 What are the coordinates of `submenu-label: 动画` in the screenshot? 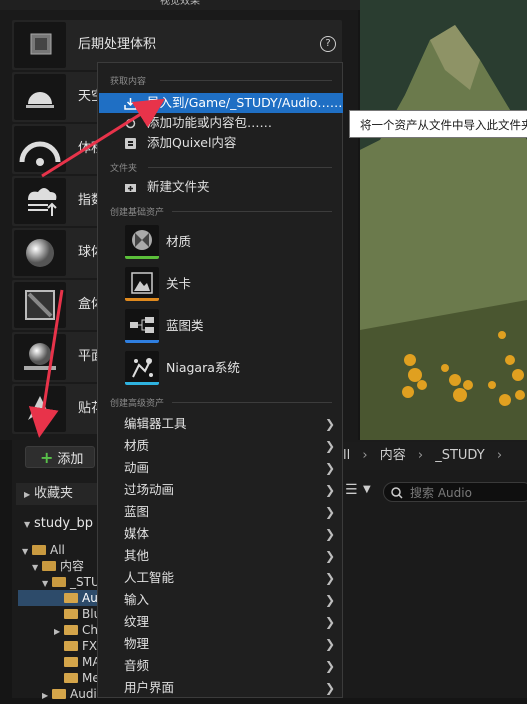 It's located at (137, 467).